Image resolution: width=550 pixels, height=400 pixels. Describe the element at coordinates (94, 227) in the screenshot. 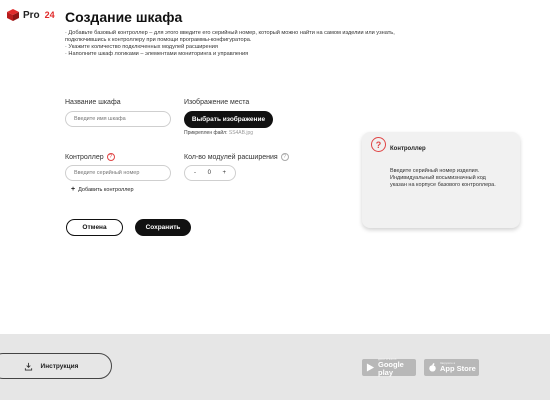

I see `cancel-button: Отмена` at that location.